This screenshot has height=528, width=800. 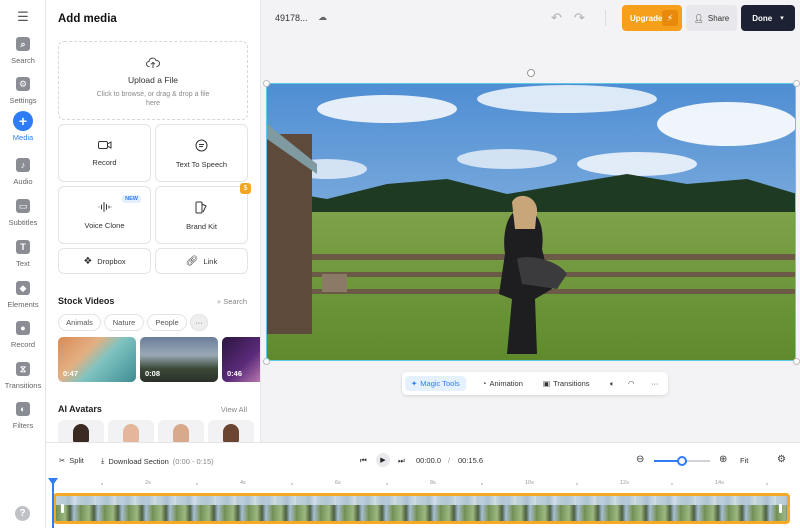 I want to click on brand-kit-card: $ Brand Kit, so click(x=203, y=213).